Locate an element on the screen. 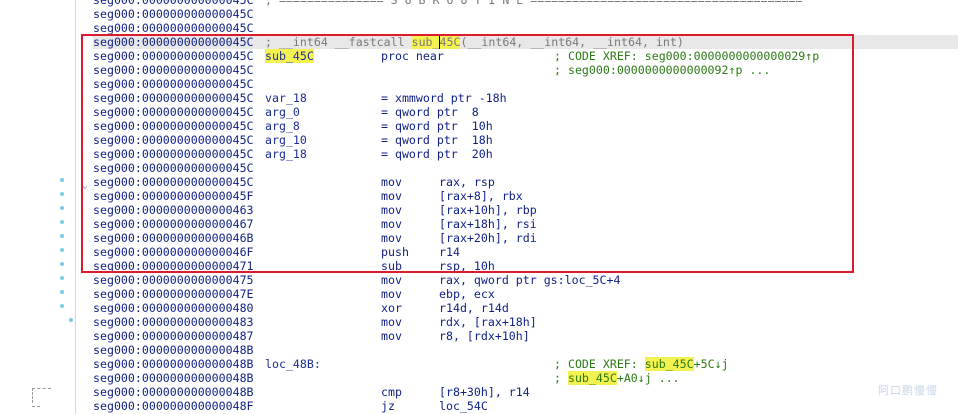  listing-line: seg000:0000000000000471 sub rsp, 10h is located at coordinates (525, 266).